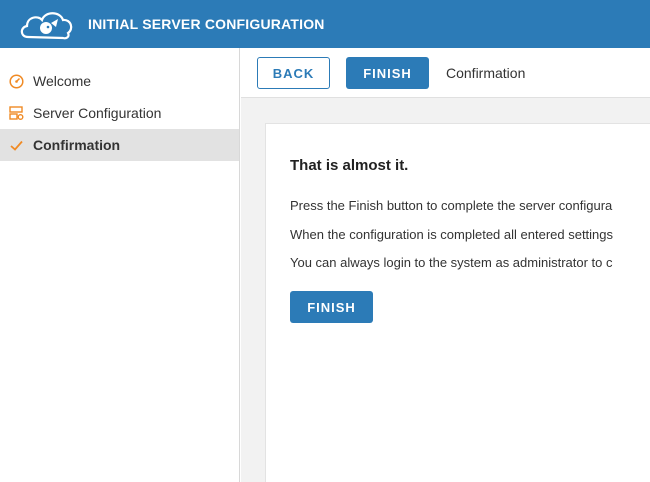  Describe the element at coordinates (16, 113) in the screenshot. I see `server-settings-icon` at that location.